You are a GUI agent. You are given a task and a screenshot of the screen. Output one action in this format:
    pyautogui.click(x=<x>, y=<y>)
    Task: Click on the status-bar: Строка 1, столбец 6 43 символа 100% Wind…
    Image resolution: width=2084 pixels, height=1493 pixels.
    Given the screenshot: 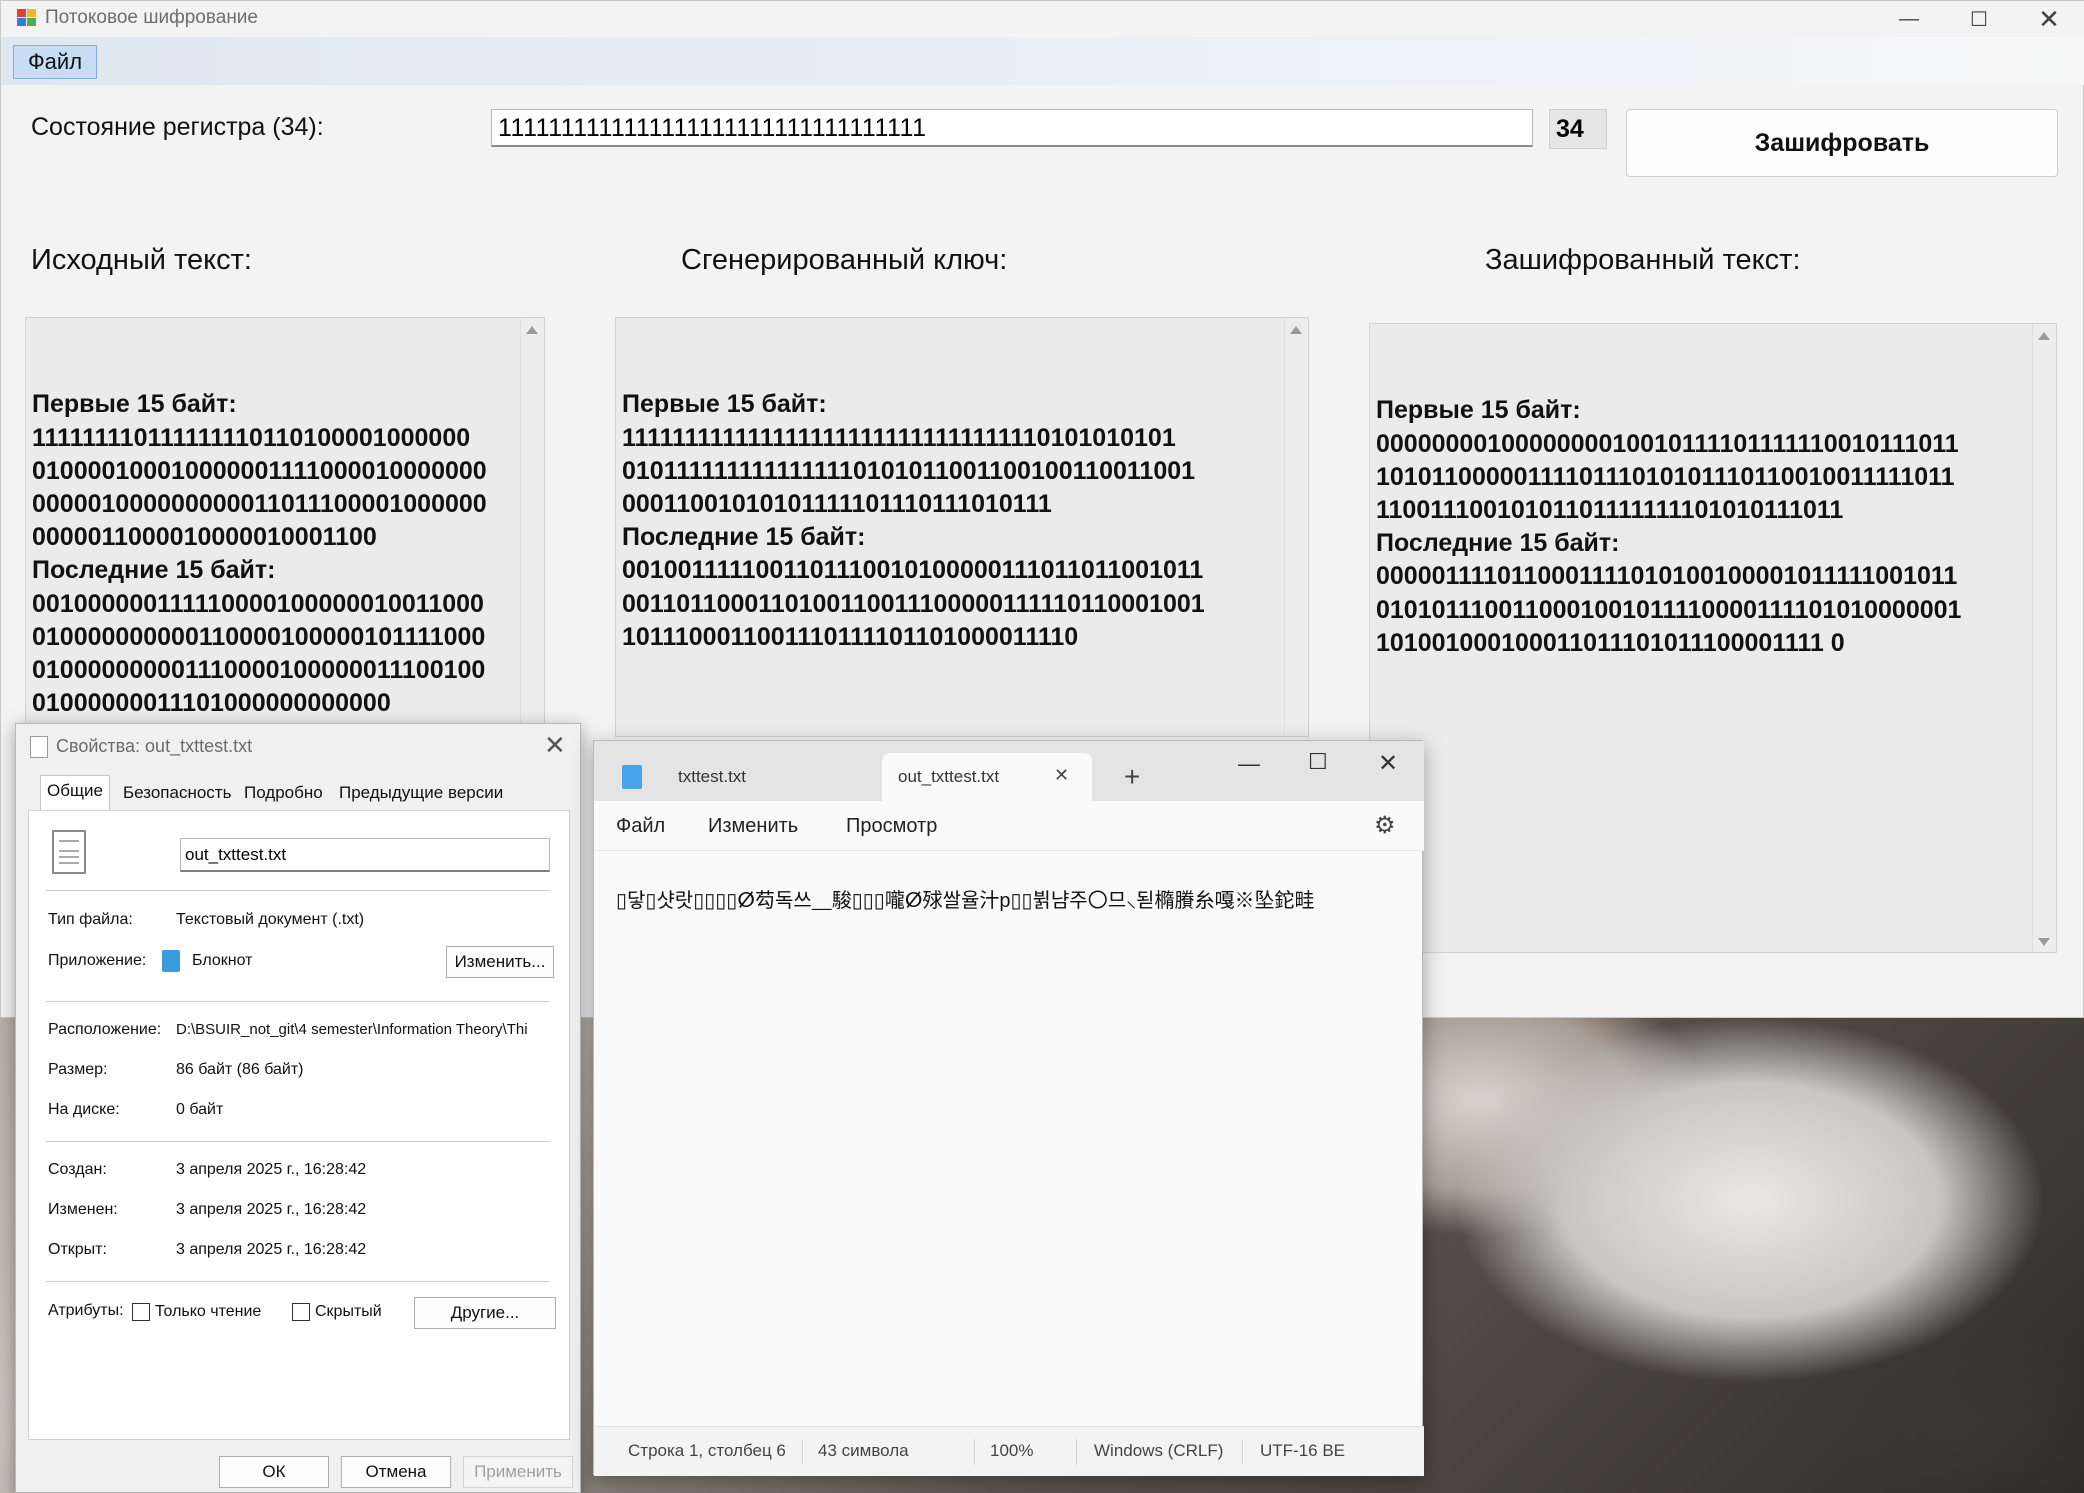 What is the action you would take?
    pyautogui.click(x=1009, y=1451)
    